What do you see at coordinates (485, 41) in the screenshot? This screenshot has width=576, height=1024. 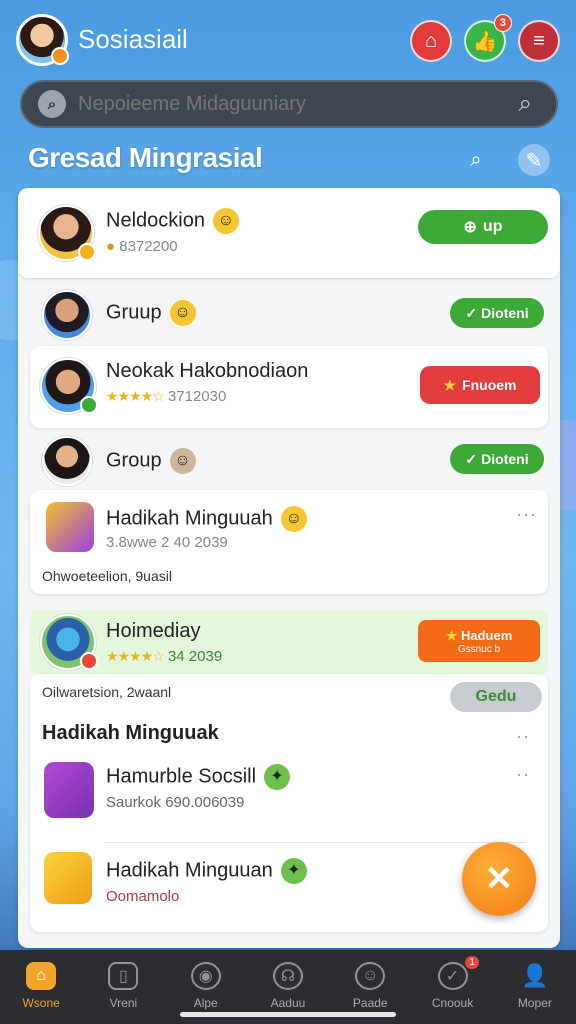 I see `thumbs-up-icon: 👍` at bounding box center [485, 41].